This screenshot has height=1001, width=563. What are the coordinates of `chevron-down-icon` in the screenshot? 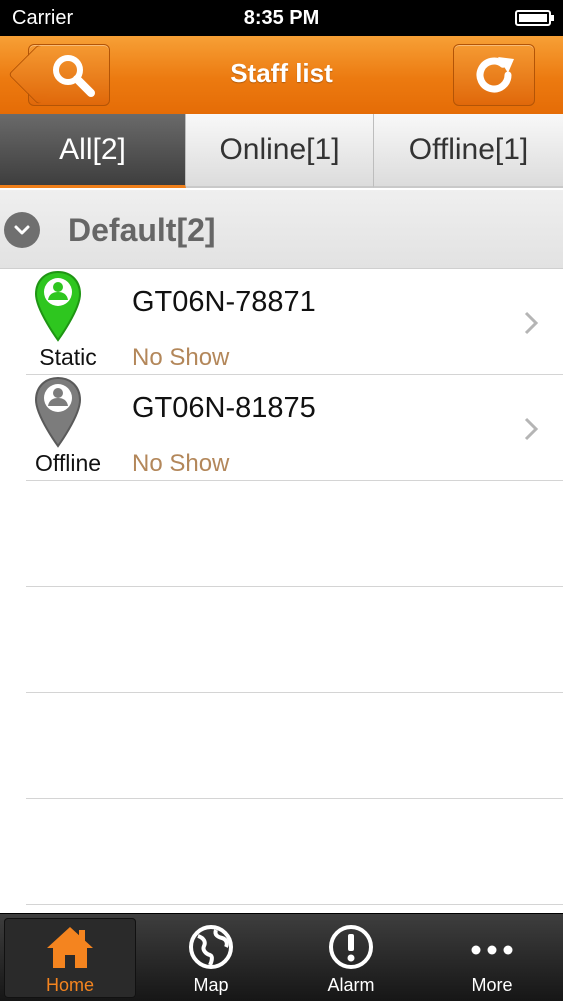 It's located at (22, 230).